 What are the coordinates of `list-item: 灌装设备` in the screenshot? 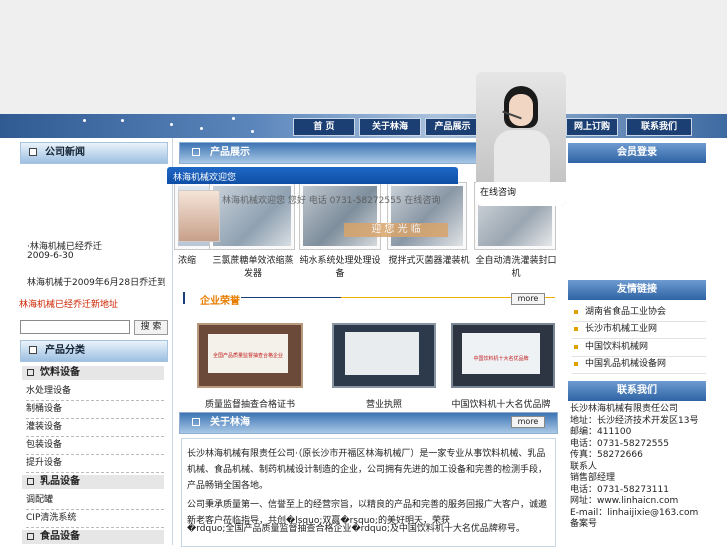 It's located at (95, 428).